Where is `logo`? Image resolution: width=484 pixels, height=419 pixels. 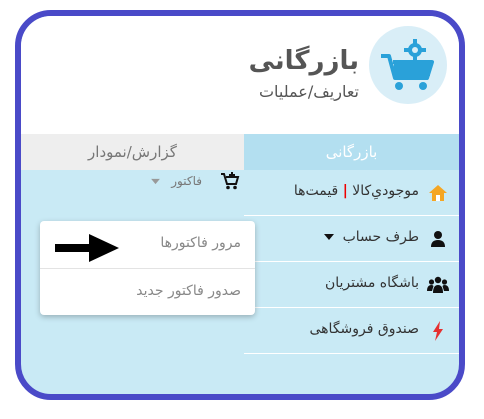 logo is located at coordinates (408, 65).